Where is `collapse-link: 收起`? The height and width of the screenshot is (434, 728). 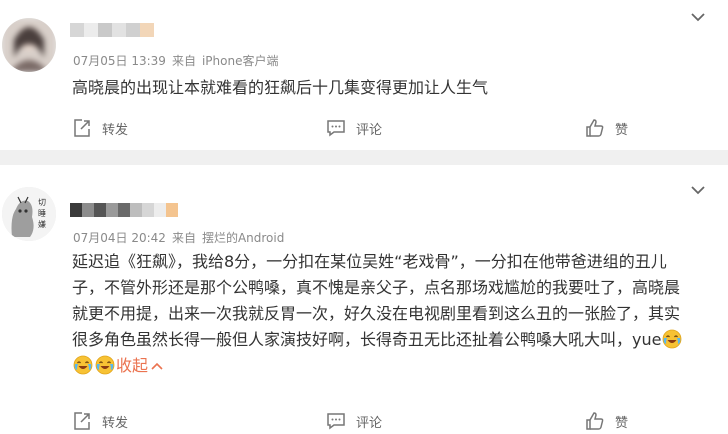 collapse-link: 收起 is located at coordinates (140, 365).